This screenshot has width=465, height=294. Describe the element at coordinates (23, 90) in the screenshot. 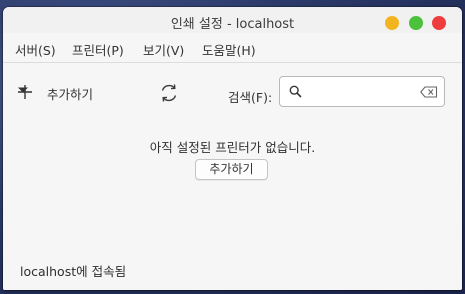

I see `dropdown-arrow-icon` at that location.